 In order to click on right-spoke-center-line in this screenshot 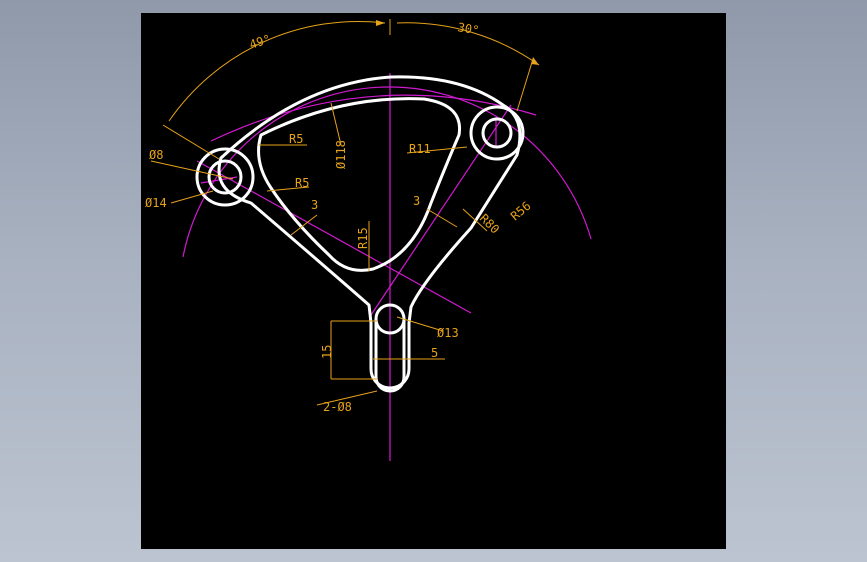, I will do `click(441, 210)`.